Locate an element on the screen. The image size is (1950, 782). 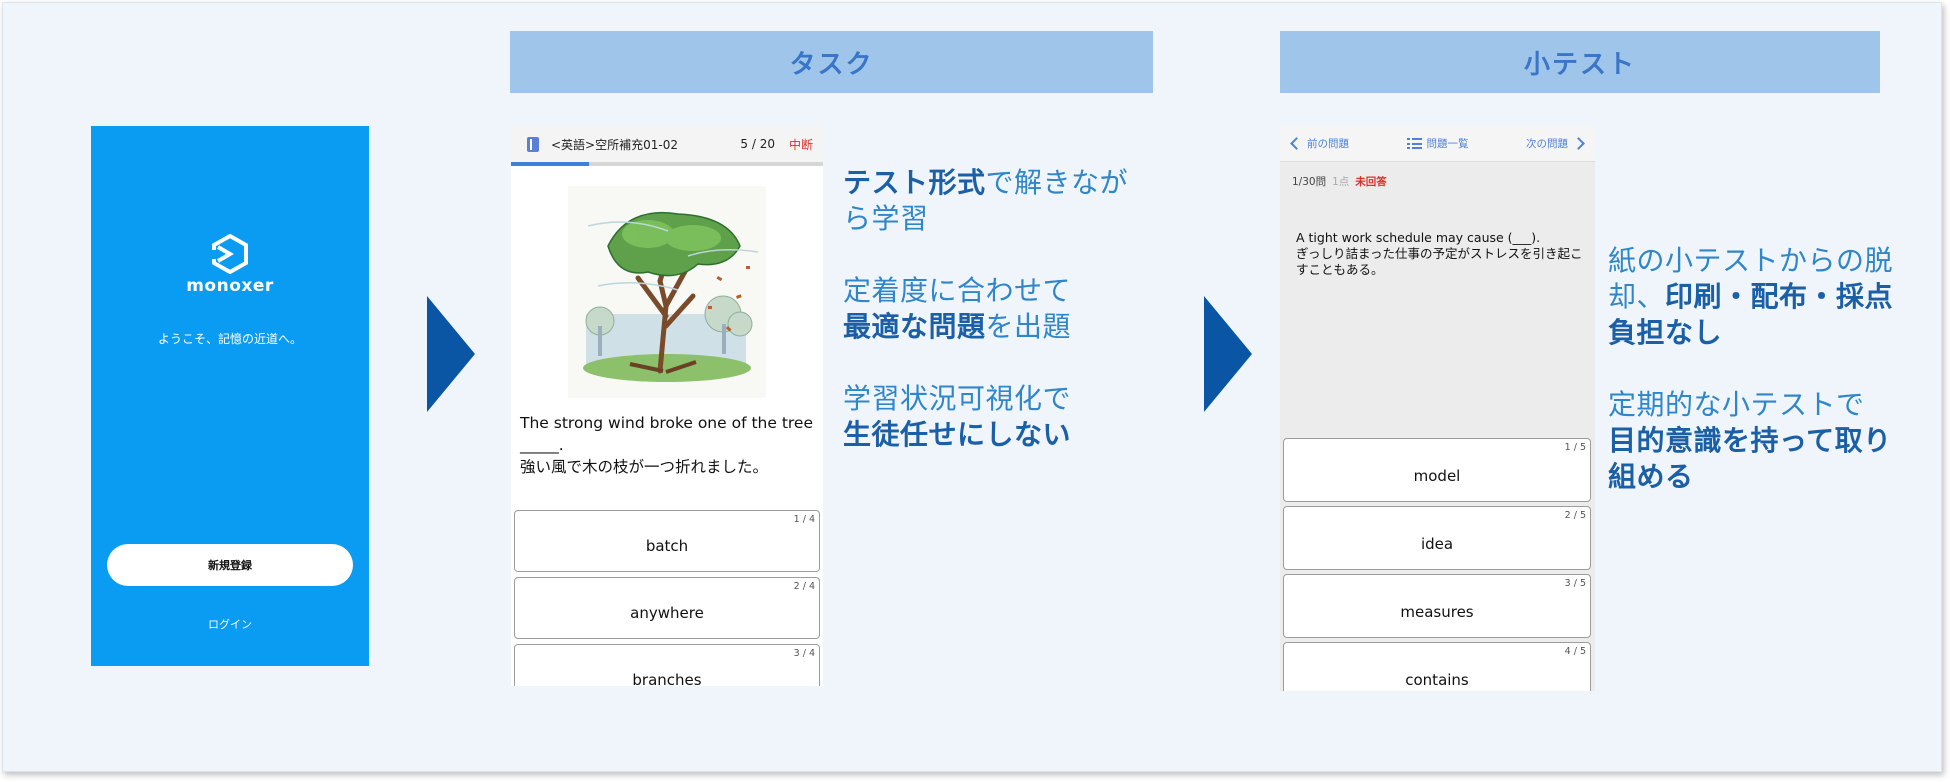
desc-text: 定着度に合わせて is located at coordinates (957, 290).